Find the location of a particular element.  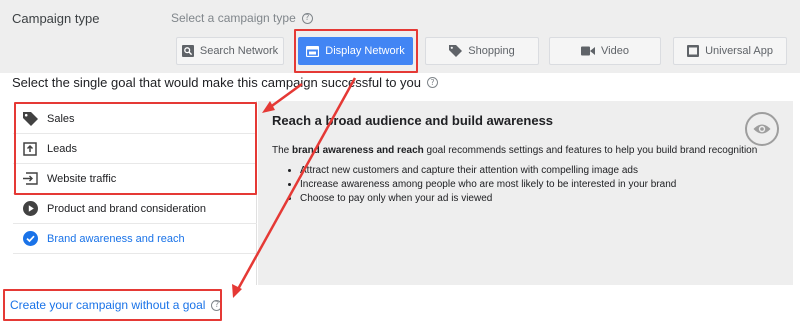

annotation-arrow-to-goals is located at coordinates (282, 97).